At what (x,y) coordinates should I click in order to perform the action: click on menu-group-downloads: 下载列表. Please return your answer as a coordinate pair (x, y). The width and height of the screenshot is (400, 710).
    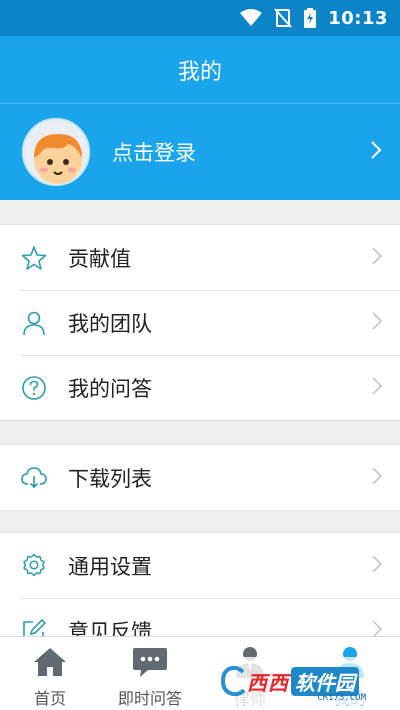
    Looking at the image, I should click on (200, 477).